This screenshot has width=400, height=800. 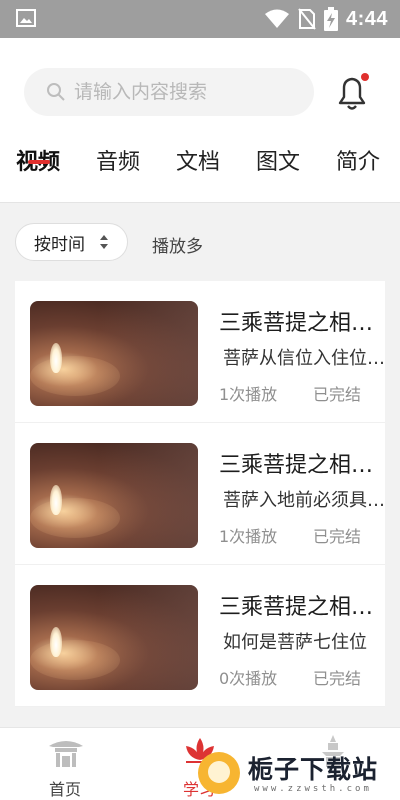 What do you see at coordinates (26, 18) in the screenshot?
I see `image-notification-icon` at bounding box center [26, 18].